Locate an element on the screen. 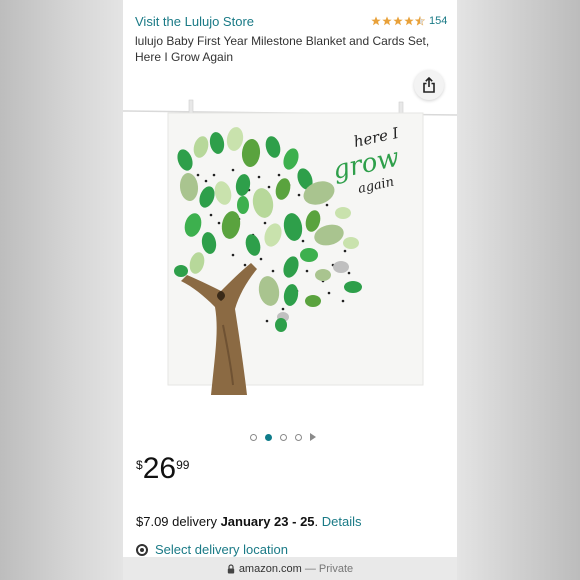  star-rating: 154 is located at coordinates (409, 21).